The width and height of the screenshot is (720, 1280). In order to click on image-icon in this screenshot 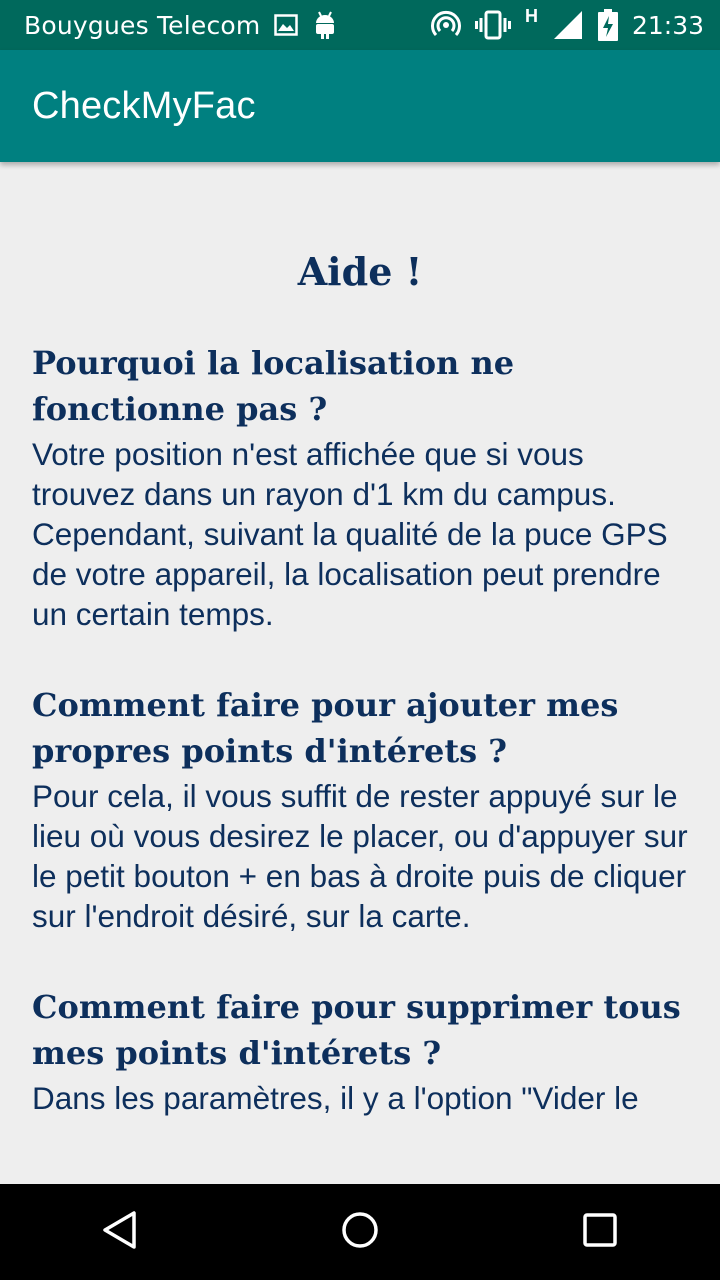, I will do `click(286, 25)`.